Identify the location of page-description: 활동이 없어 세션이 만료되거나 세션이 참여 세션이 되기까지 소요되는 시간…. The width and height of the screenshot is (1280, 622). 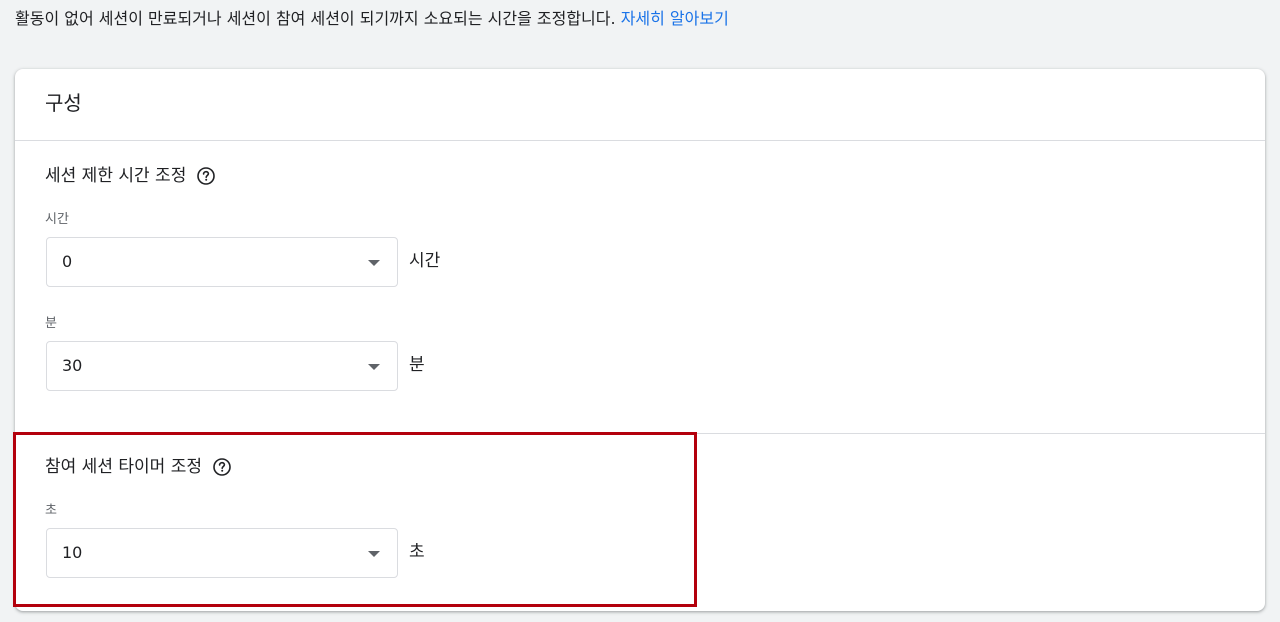
(372, 19).